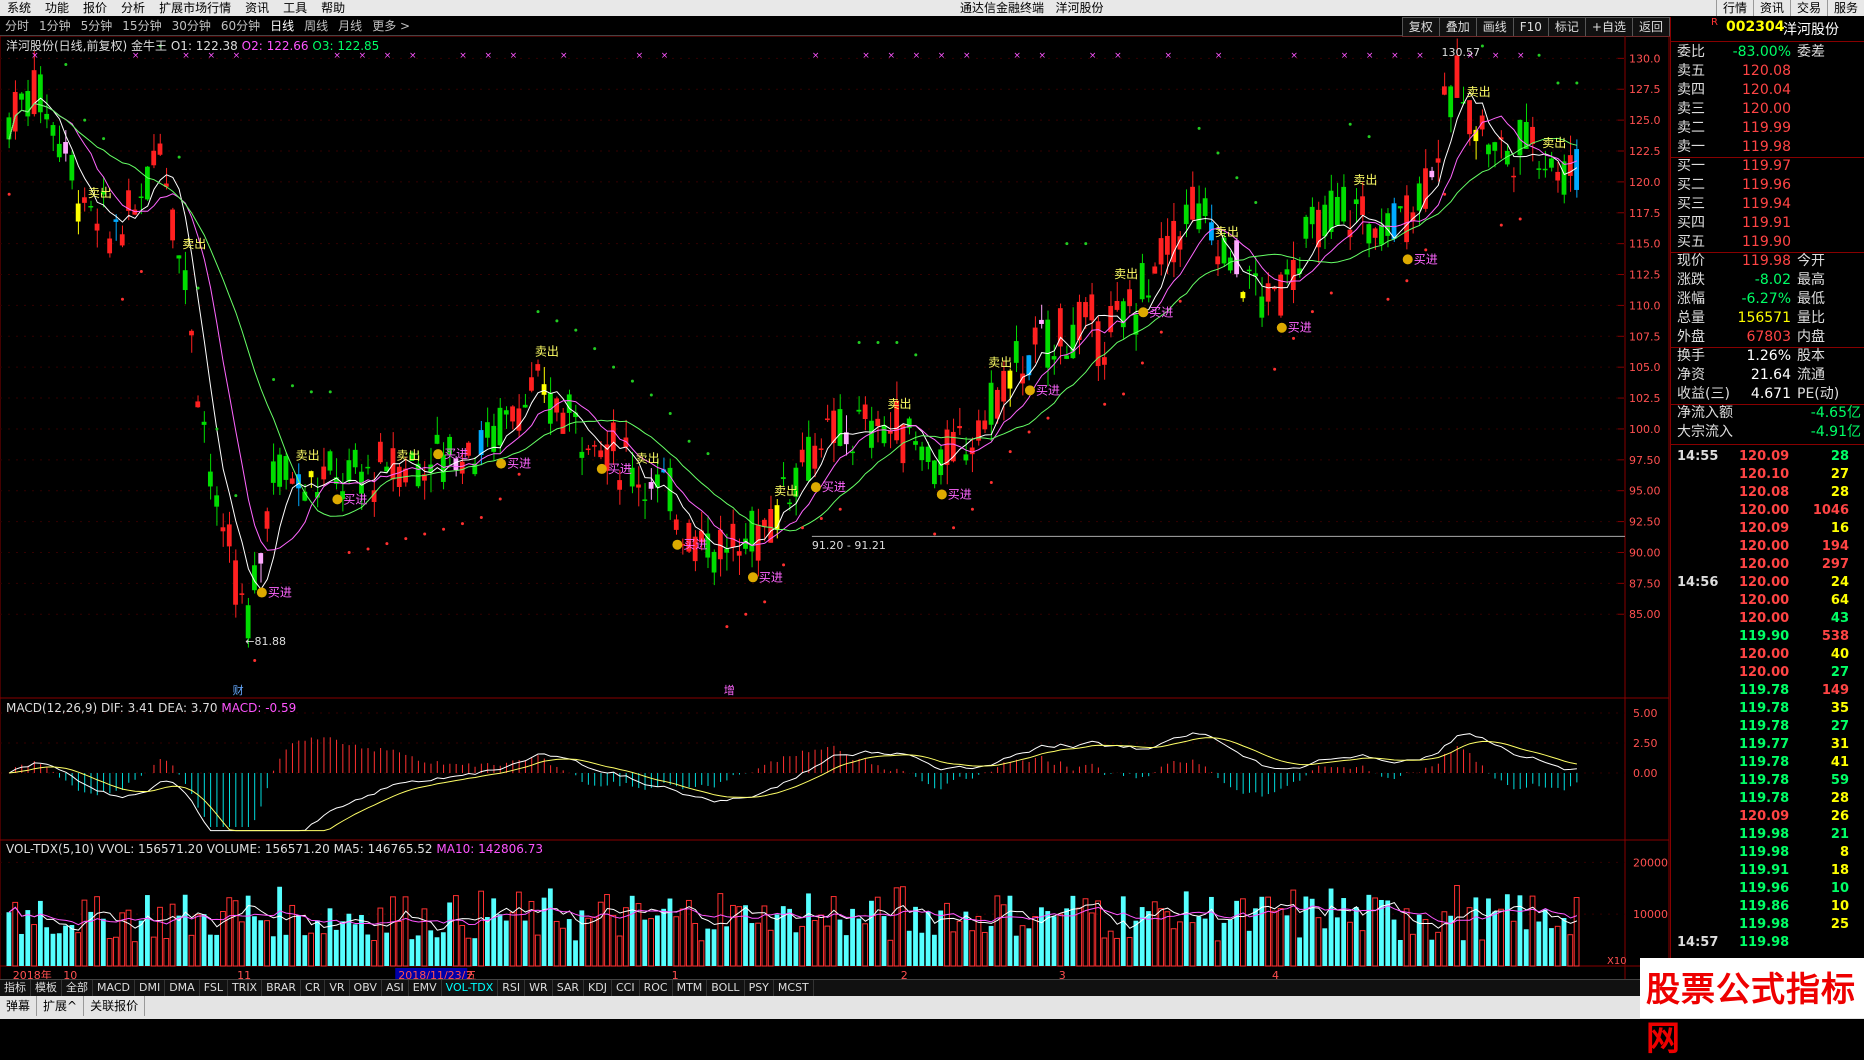 Image resolution: width=1864 pixels, height=1060 pixels. Describe the element at coordinates (1420, 27) in the screenshot. I see `tool-button-0: 复权` at that location.